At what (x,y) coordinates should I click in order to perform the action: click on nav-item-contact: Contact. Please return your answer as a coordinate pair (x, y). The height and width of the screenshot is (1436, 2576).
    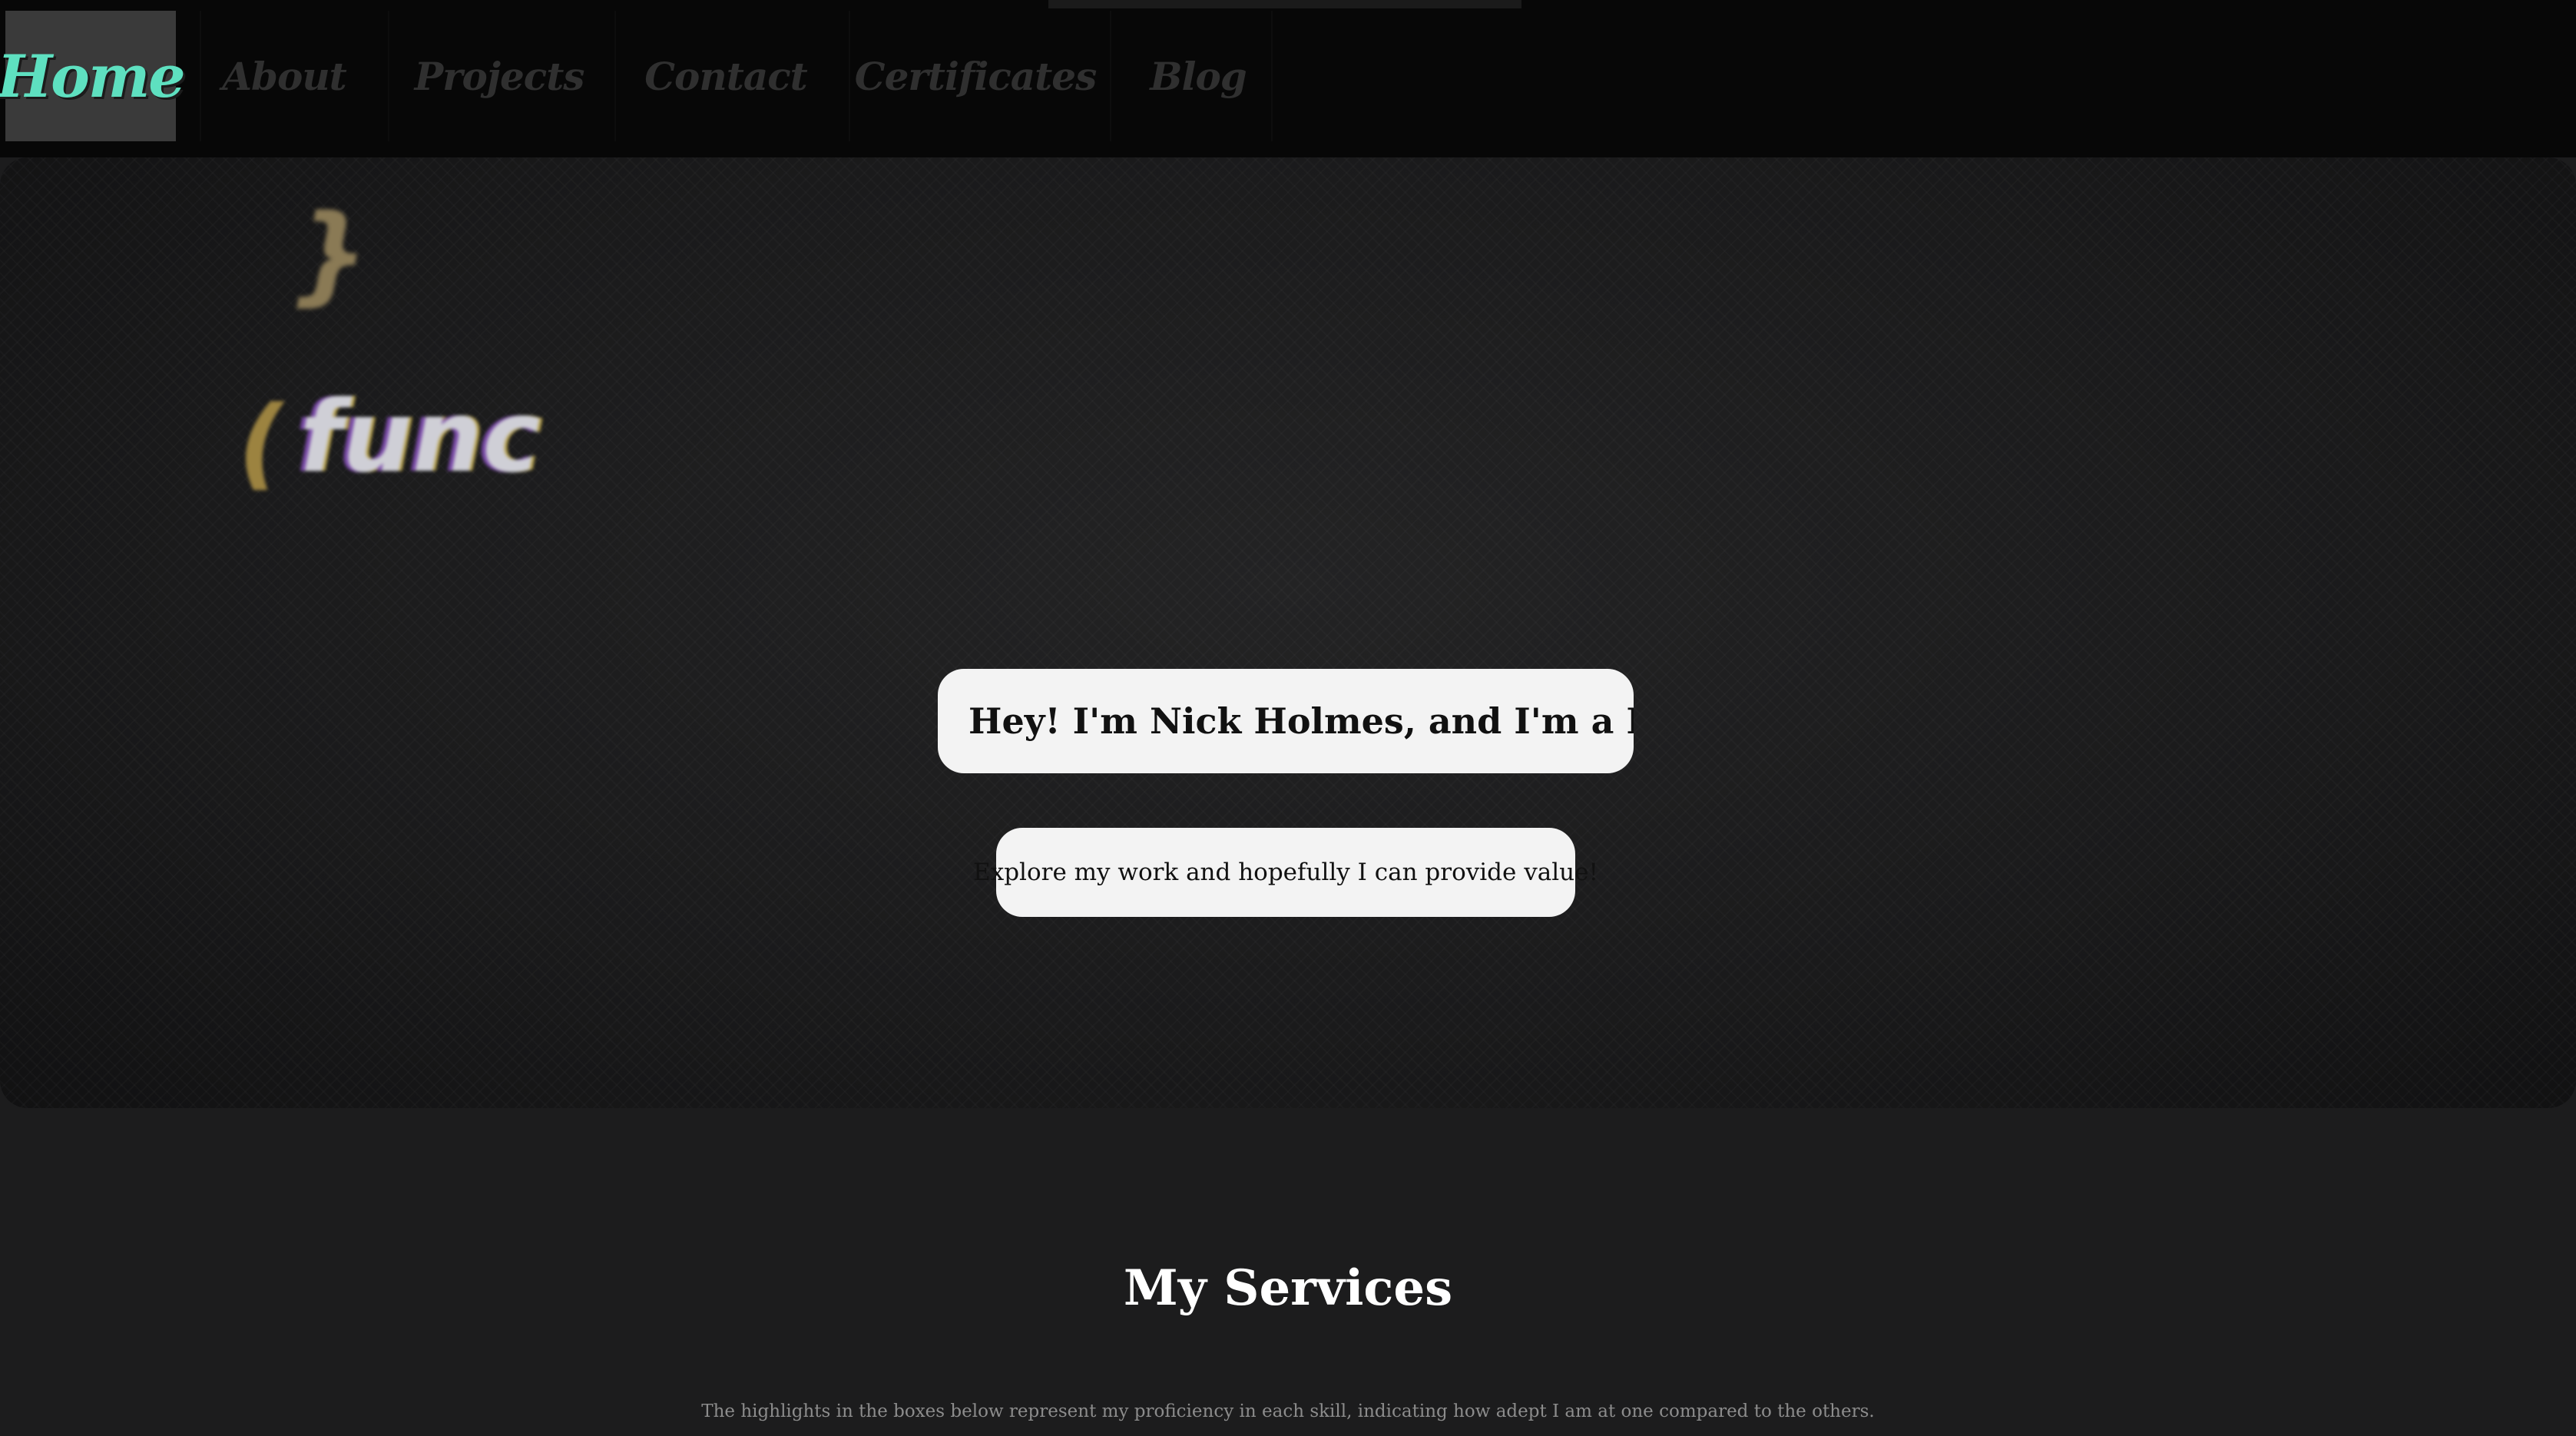
    Looking at the image, I should click on (726, 76).